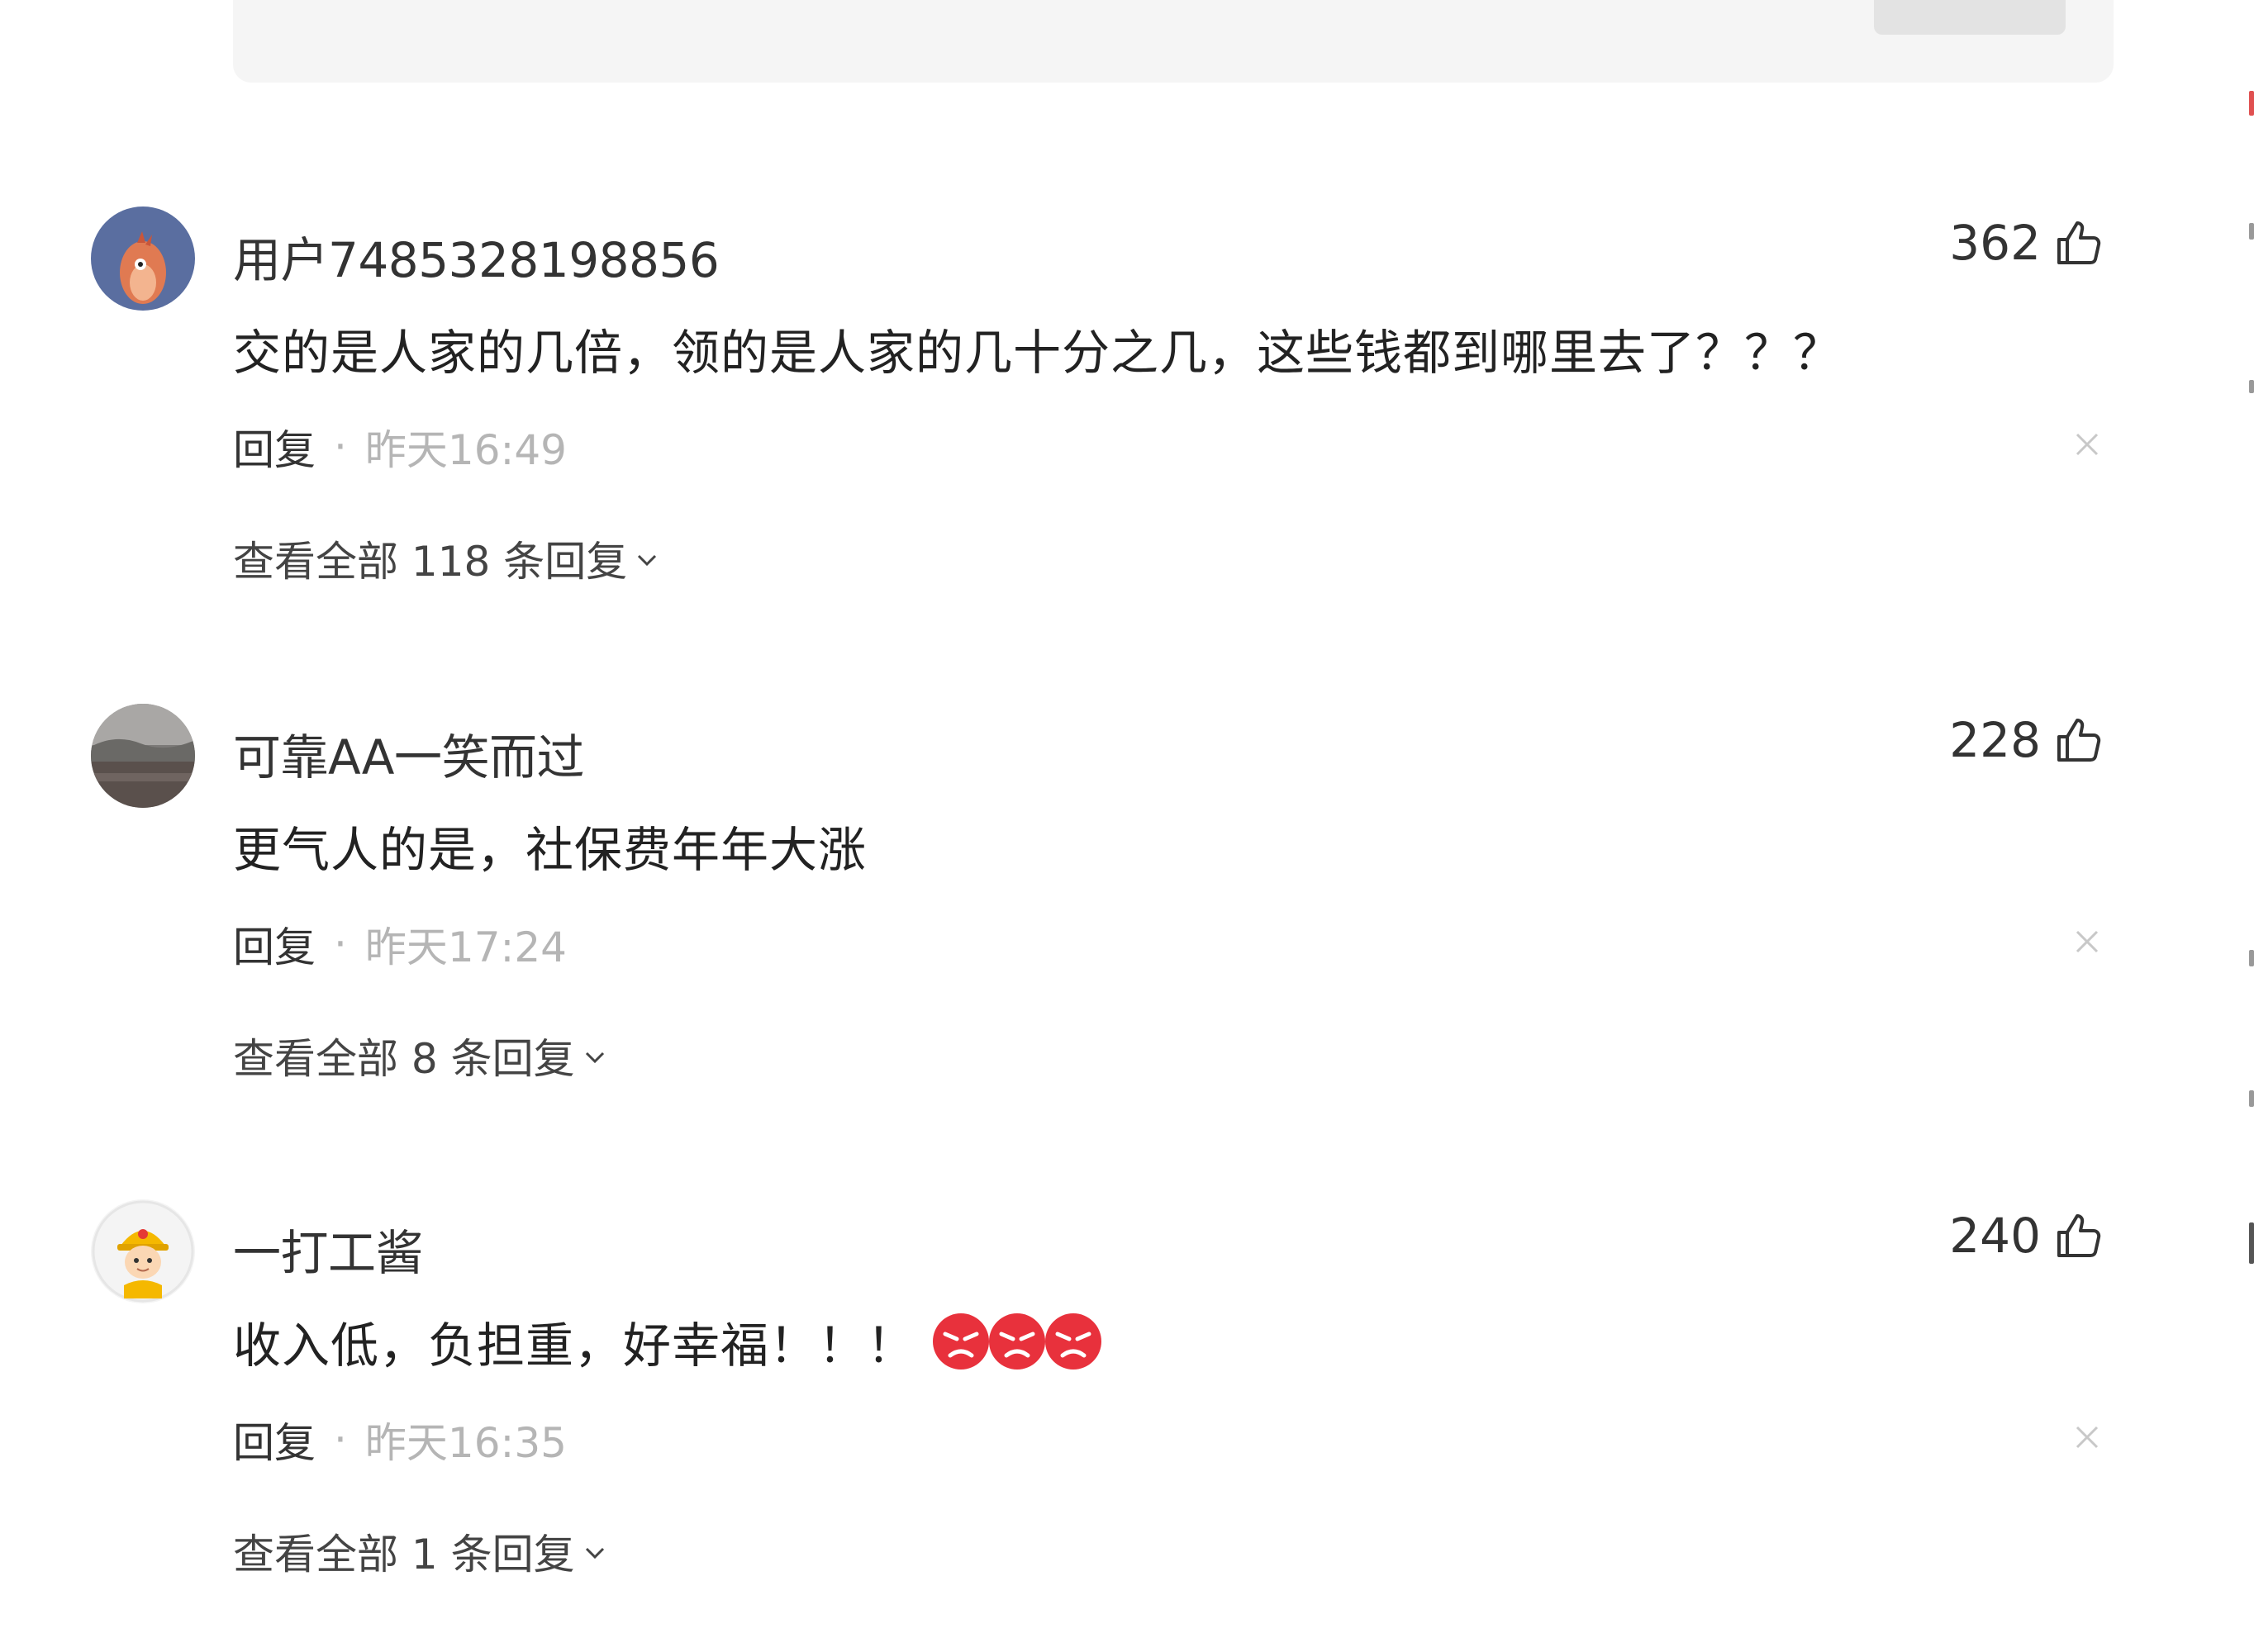  What do you see at coordinates (465, 947) in the screenshot?
I see `timestamp: 昨天17:24` at bounding box center [465, 947].